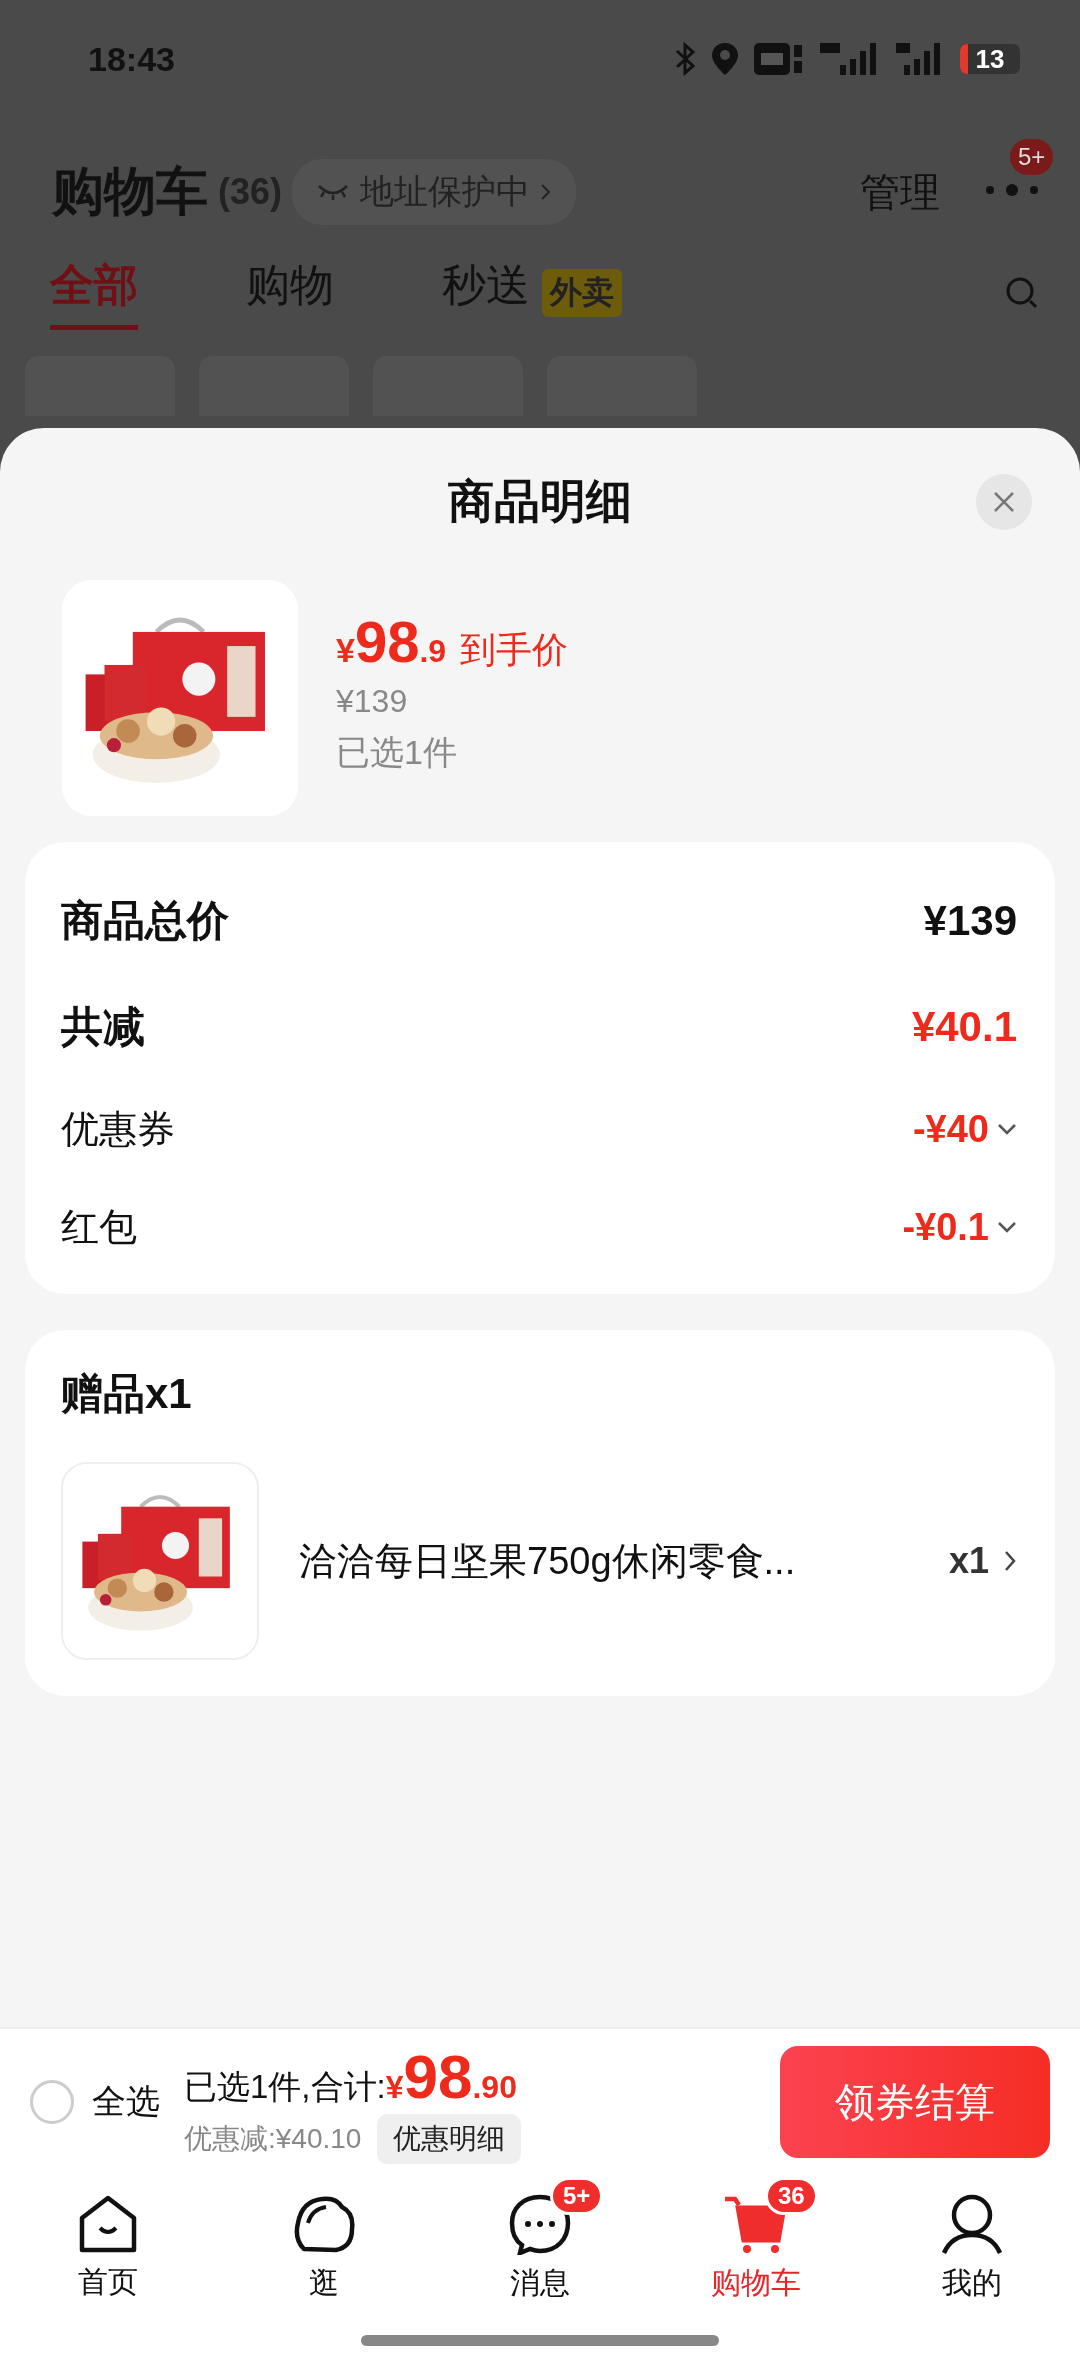 Image resolution: width=1080 pixels, height=2374 pixels. I want to click on close-icon, so click(1004, 502).